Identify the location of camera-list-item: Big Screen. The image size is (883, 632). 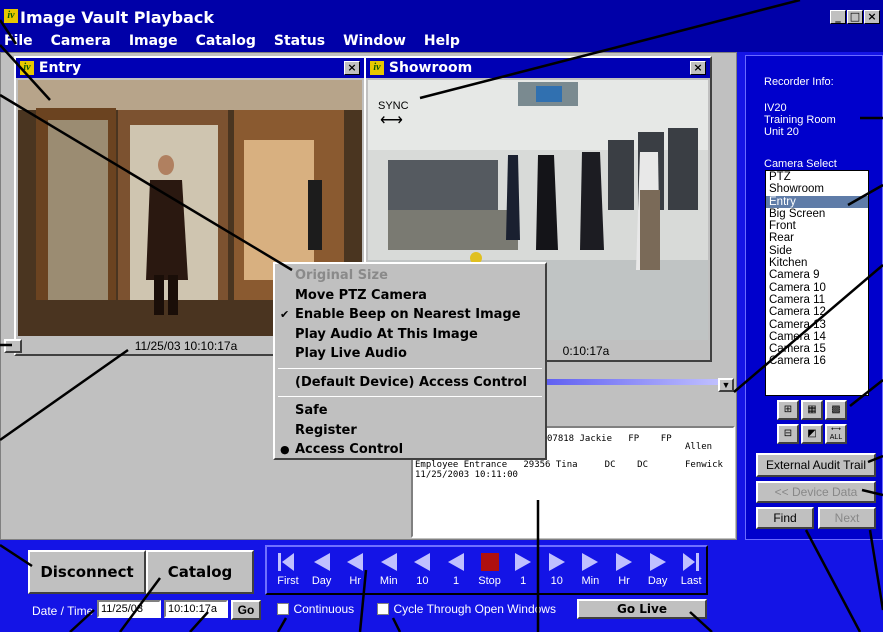
(817, 214).